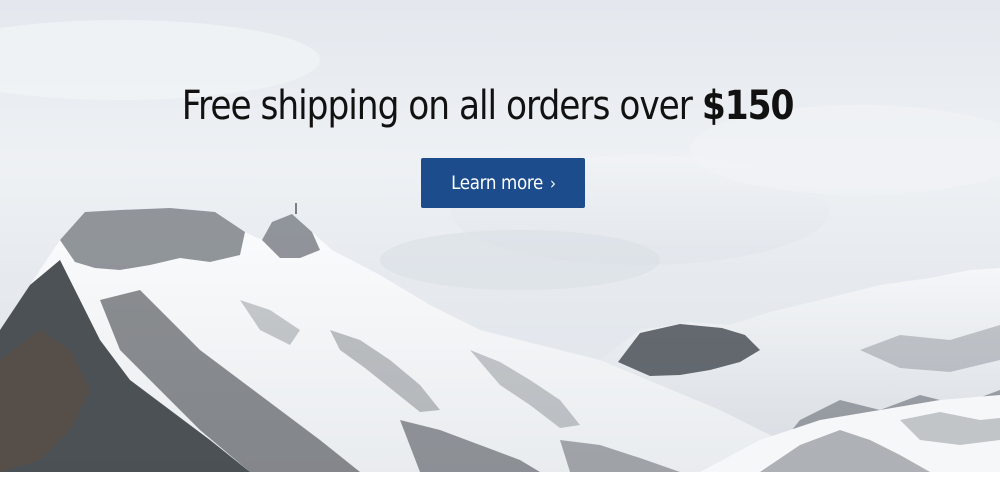  I want to click on chevron-right-icon: ›, so click(552, 184).